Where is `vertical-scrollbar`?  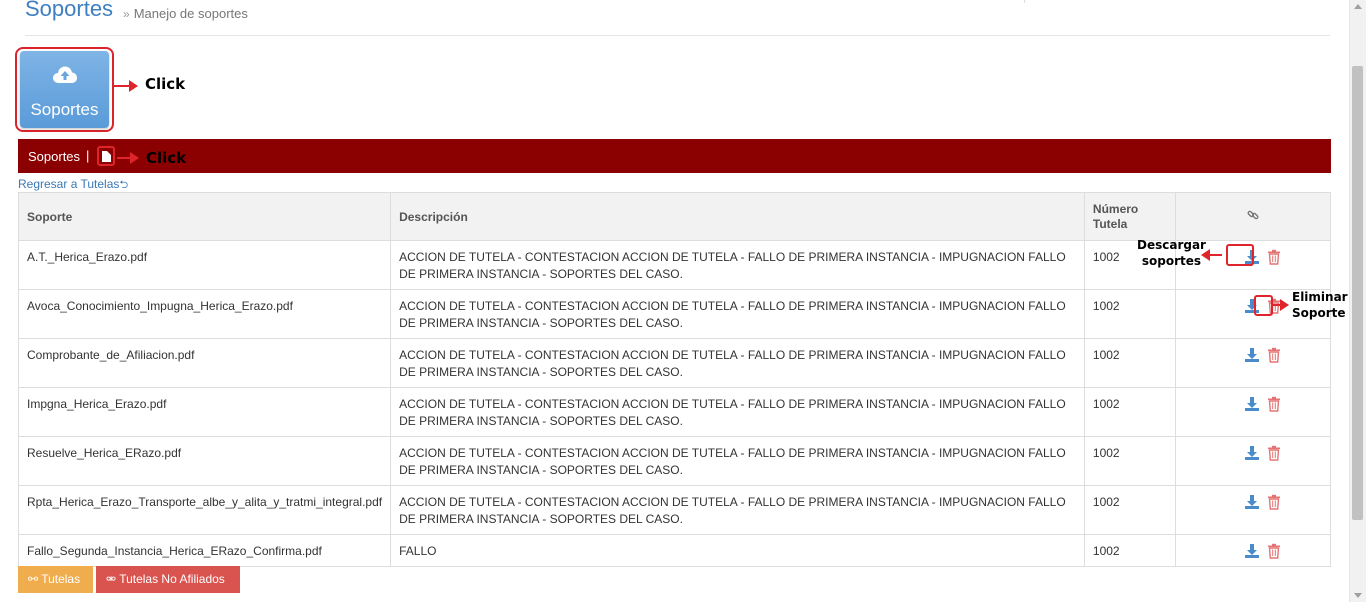 vertical-scrollbar is located at coordinates (1357, 301).